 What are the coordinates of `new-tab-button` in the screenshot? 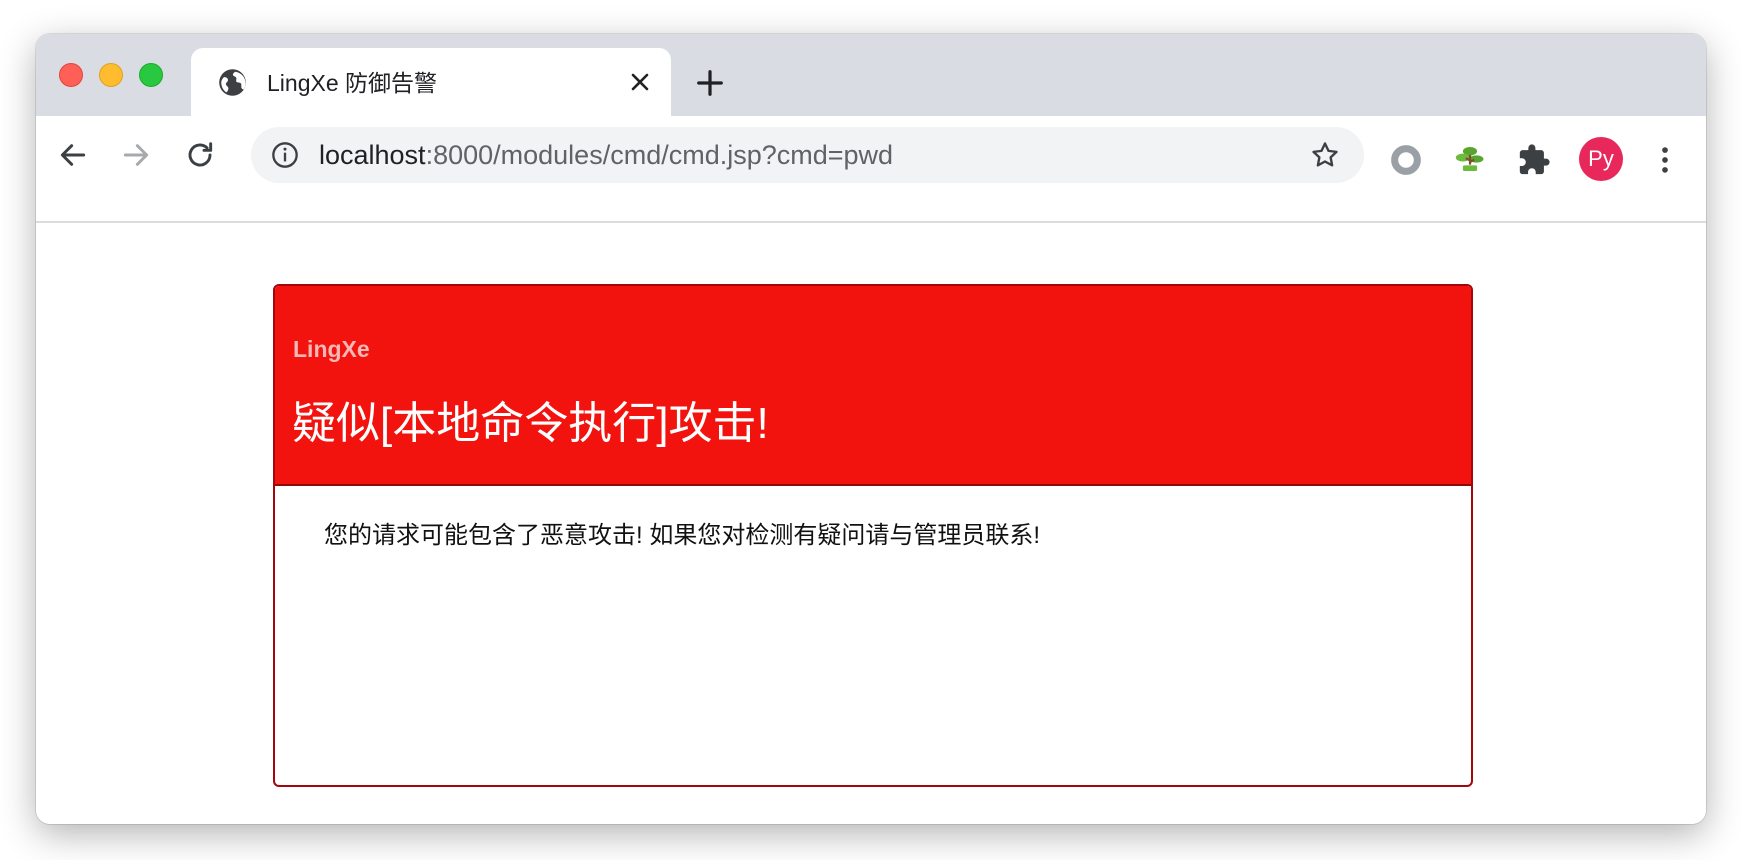 It's located at (710, 83).